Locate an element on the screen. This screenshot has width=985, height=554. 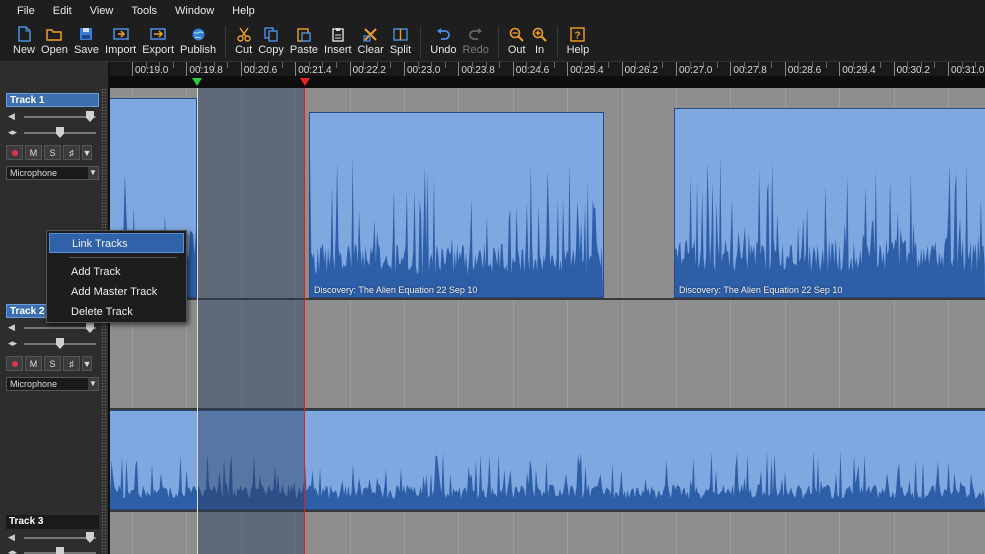
menu-file: File is located at coordinates (26, 11).